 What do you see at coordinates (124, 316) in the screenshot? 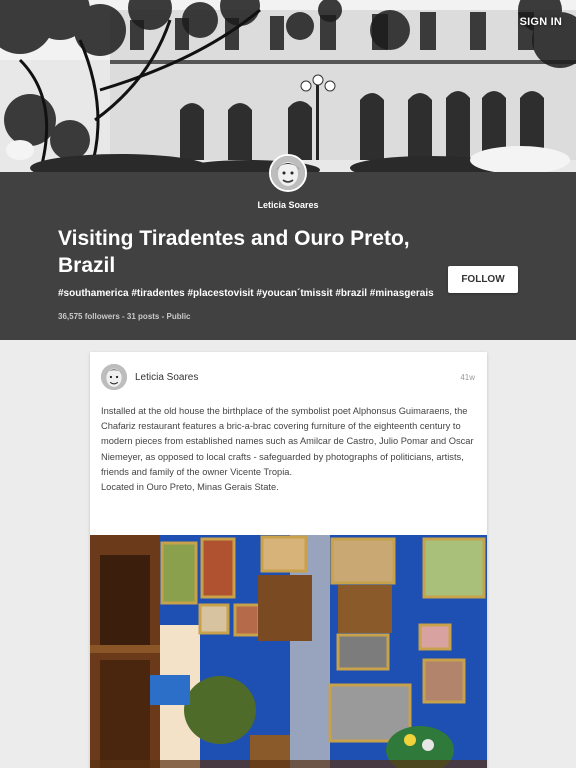
I see `collection-stats: 36,575 followers - 31 posts - Public` at bounding box center [124, 316].